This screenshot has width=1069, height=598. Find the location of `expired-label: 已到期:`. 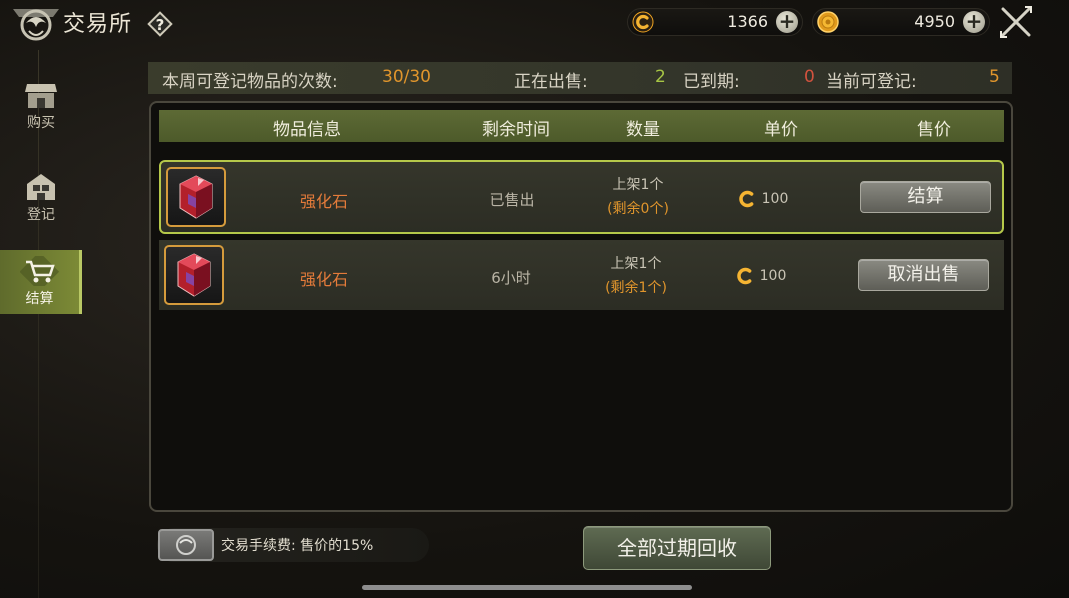

expired-label: 已到期: is located at coordinates (711, 82).